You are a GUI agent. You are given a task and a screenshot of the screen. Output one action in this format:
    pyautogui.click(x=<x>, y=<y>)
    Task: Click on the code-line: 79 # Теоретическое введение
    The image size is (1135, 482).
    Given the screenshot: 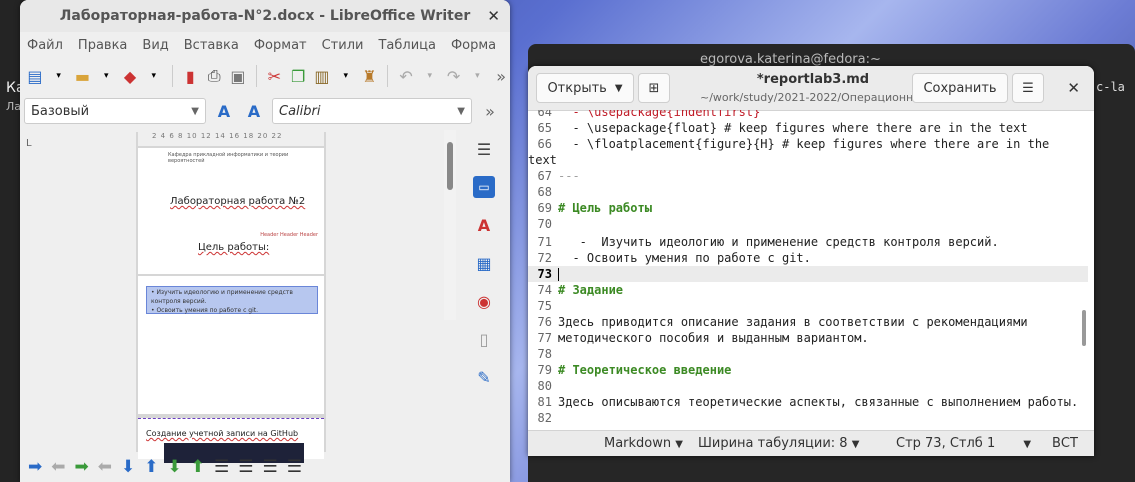 What is the action you would take?
    pyautogui.click(x=630, y=370)
    